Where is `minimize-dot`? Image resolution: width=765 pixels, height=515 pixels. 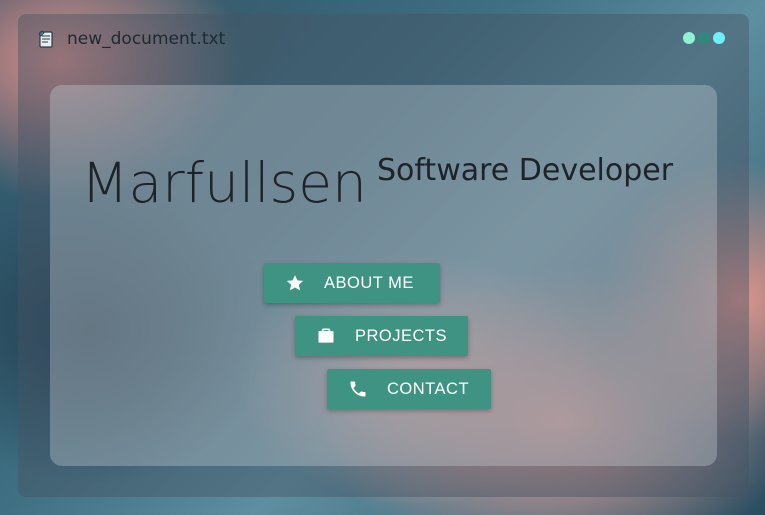 minimize-dot is located at coordinates (689, 38).